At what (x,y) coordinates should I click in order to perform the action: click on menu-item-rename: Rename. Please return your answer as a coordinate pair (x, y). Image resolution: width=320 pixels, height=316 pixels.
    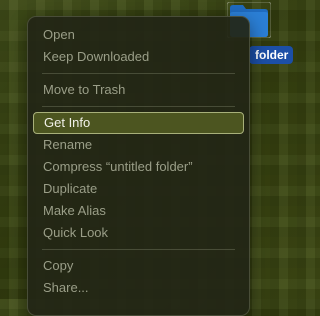
    Looking at the image, I should click on (138, 145).